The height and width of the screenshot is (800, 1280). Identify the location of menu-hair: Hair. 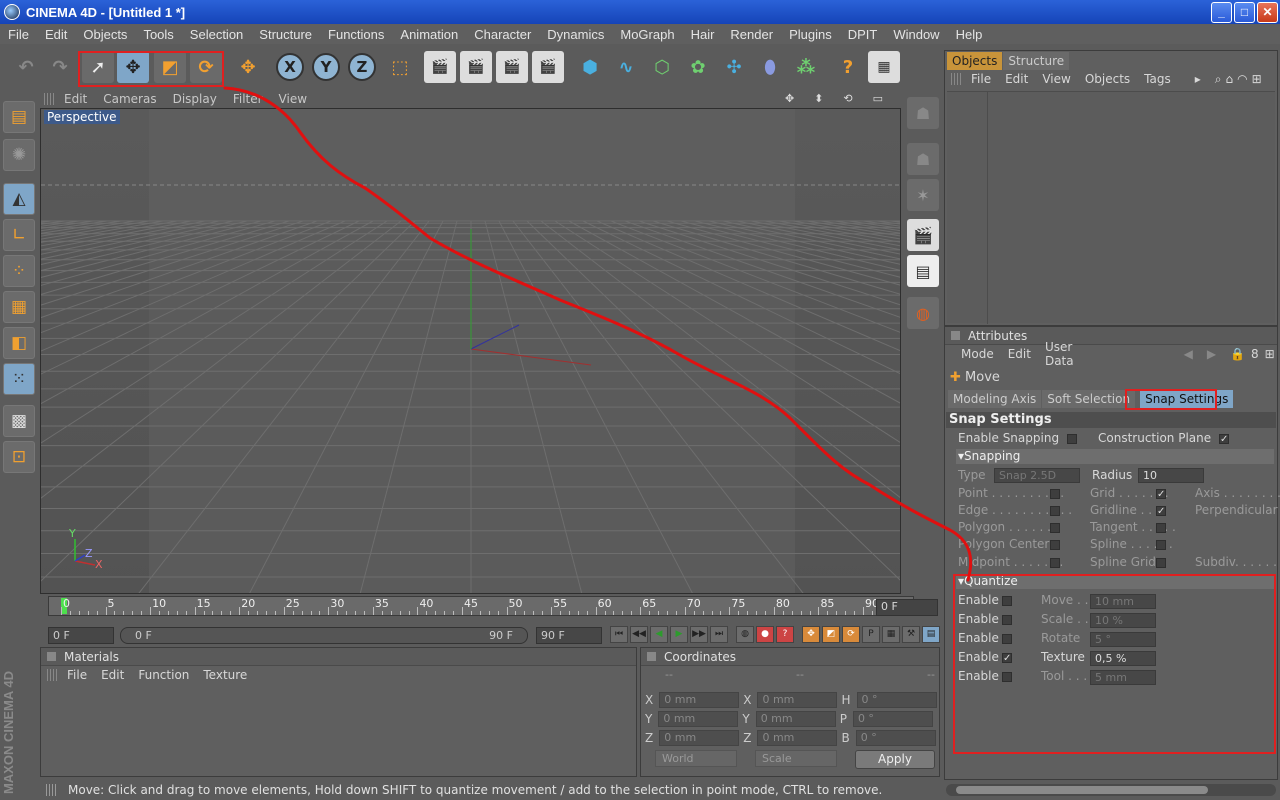
(703, 34).